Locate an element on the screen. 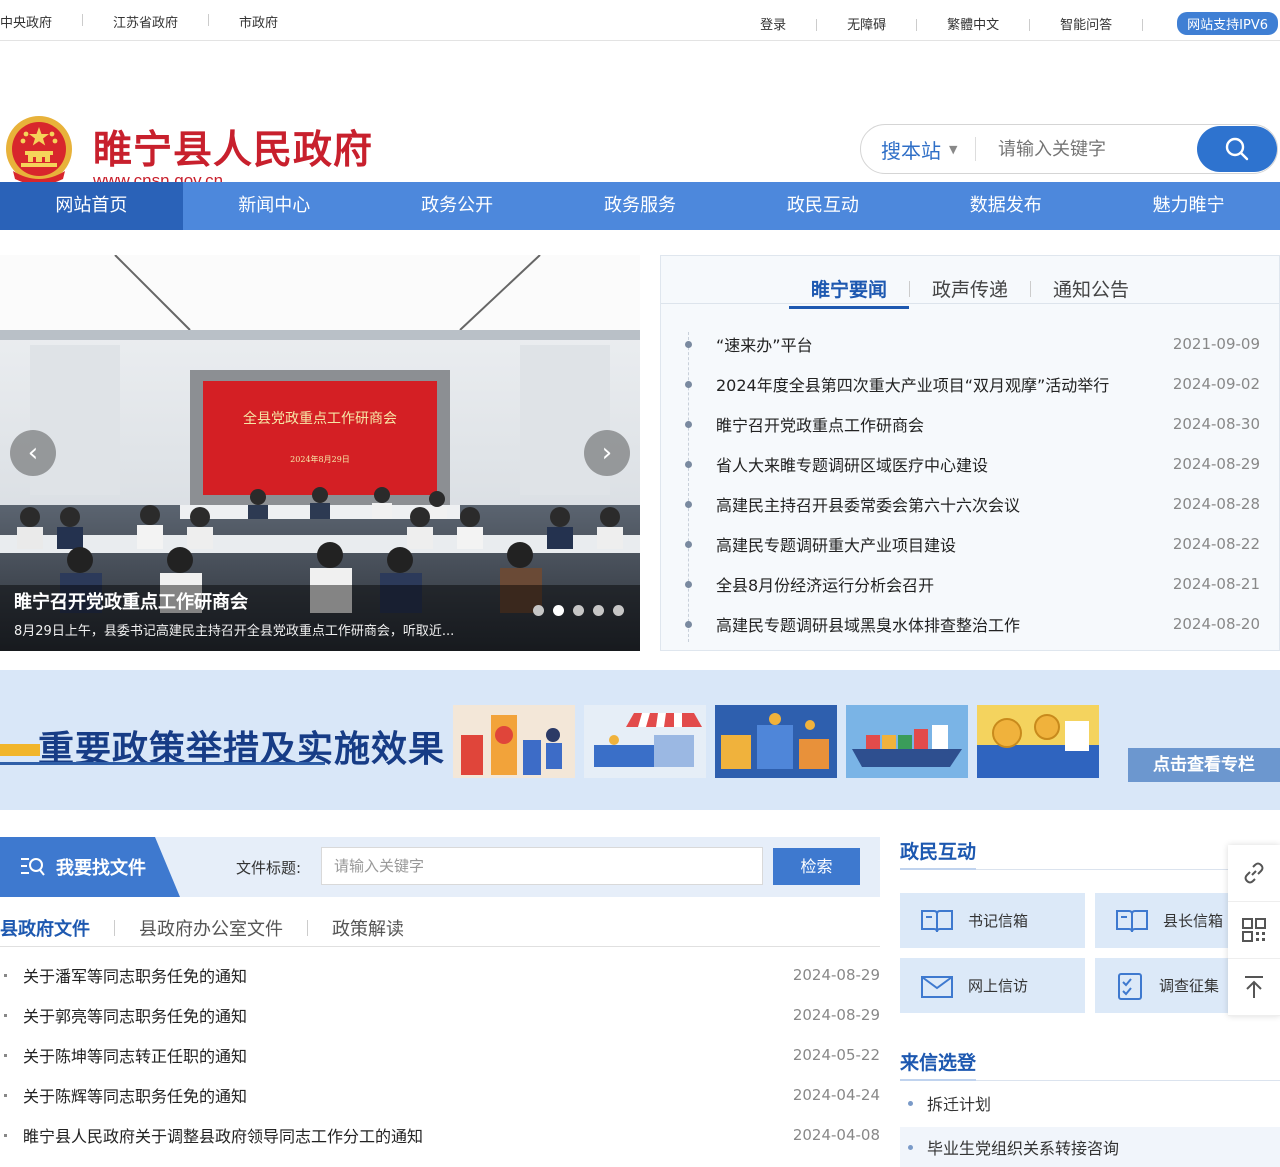 The image size is (1280, 1167). doc-title: 关于陈辉等同志职务任免的通知 is located at coordinates (408, 1095).